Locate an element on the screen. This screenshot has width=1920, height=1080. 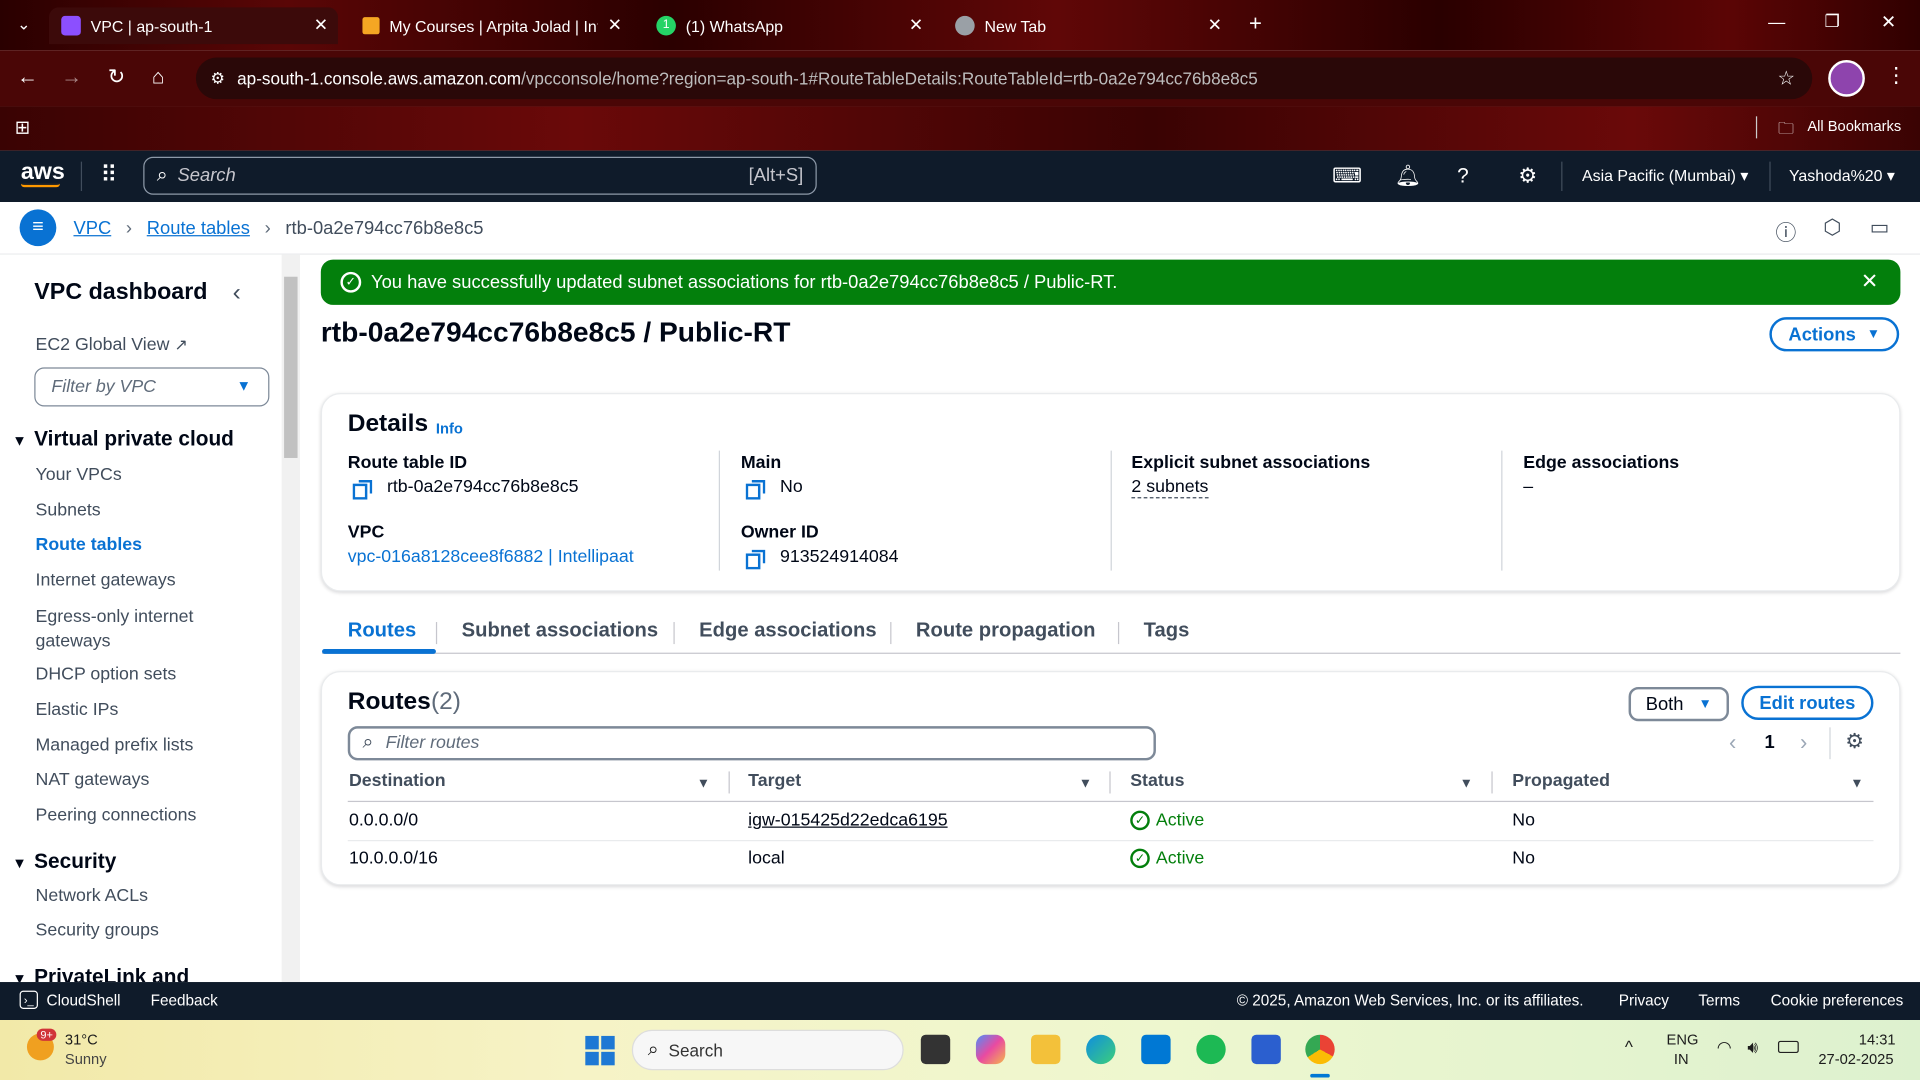
site-info-icon: ⚙ is located at coordinates (218, 79).